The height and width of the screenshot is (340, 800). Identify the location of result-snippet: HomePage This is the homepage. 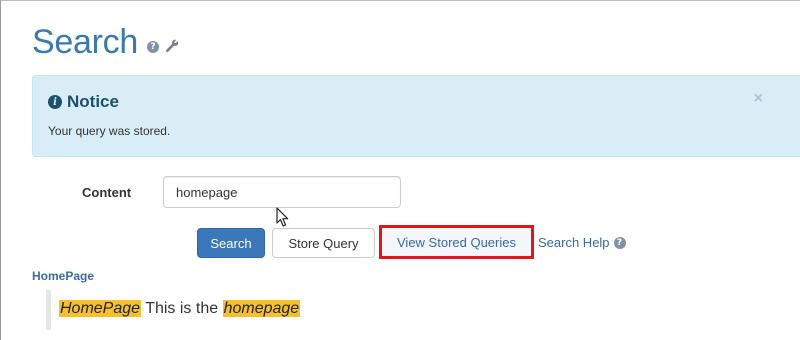
(296, 310).